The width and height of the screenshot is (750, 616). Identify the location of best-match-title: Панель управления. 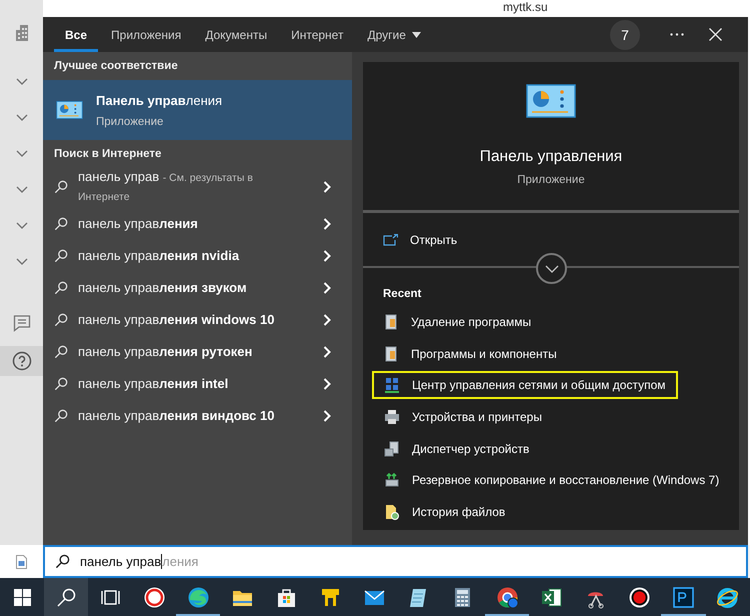
(159, 100).